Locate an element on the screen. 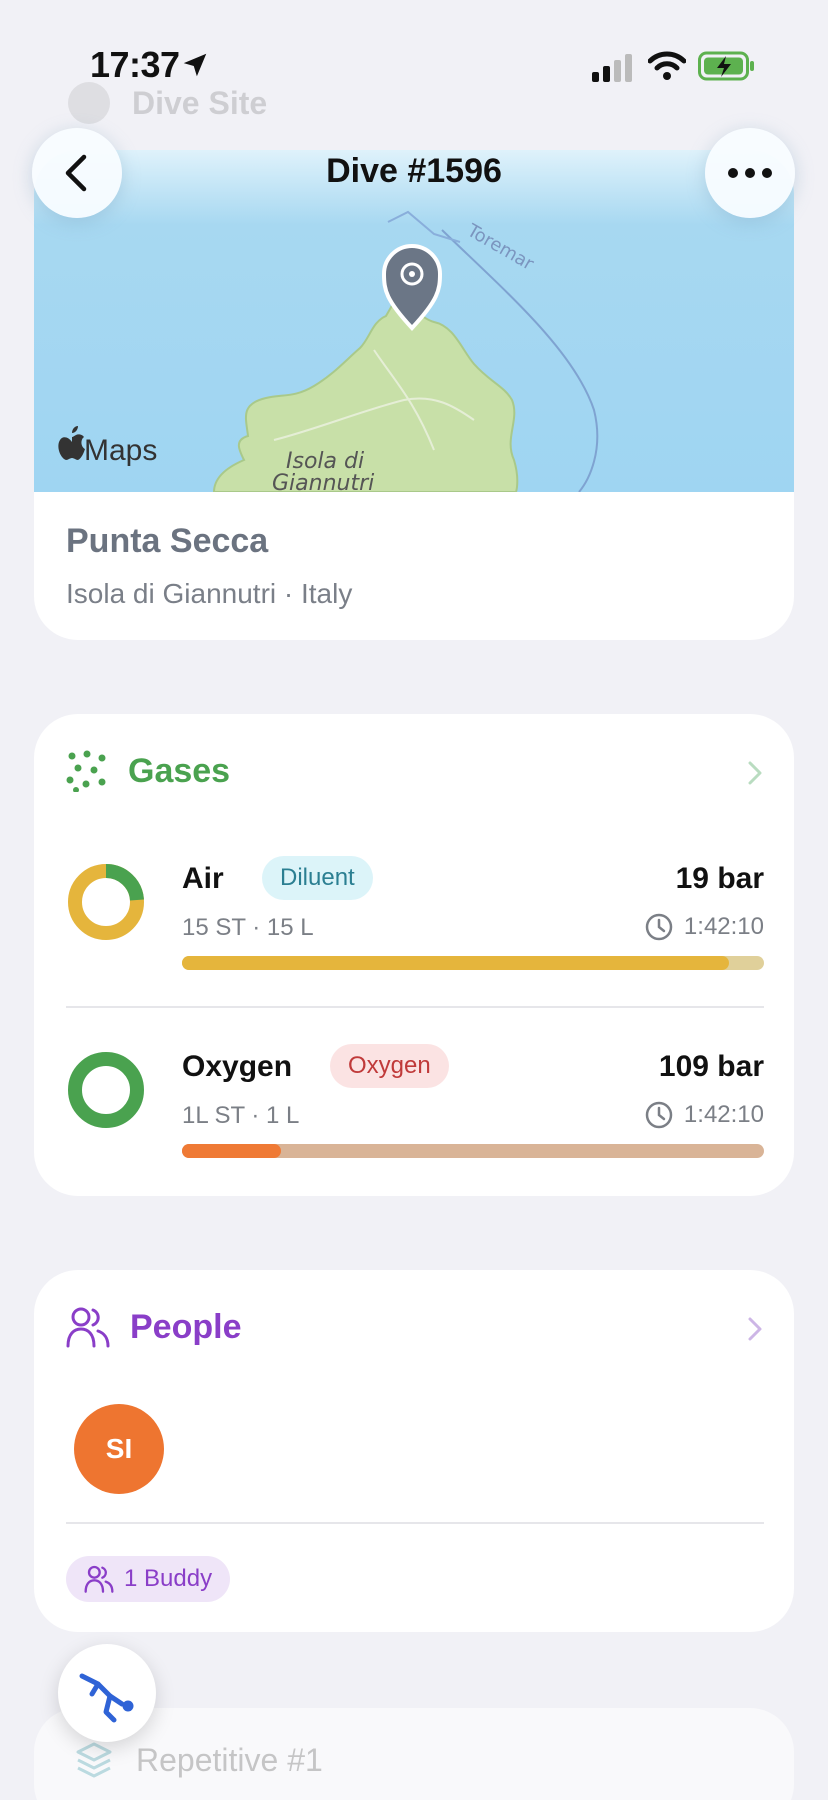 This screenshot has width=828, height=1800. ellipsis-icon is located at coordinates (750, 173).